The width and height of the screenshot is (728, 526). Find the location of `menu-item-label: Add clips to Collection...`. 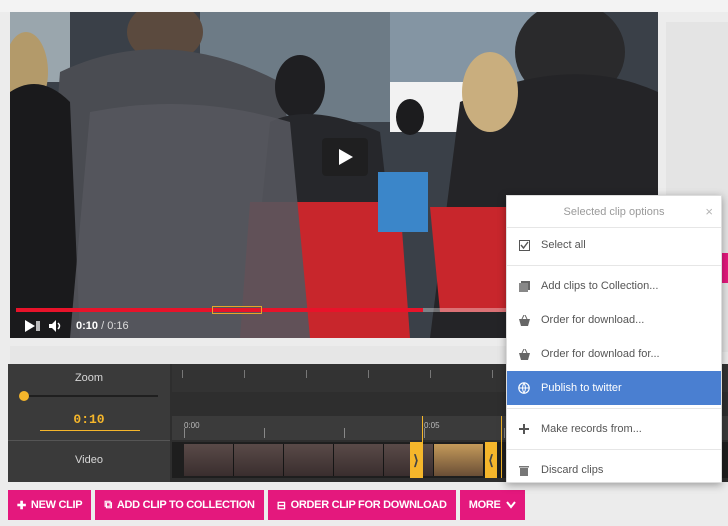

menu-item-label: Add clips to Collection... is located at coordinates (600, 286).